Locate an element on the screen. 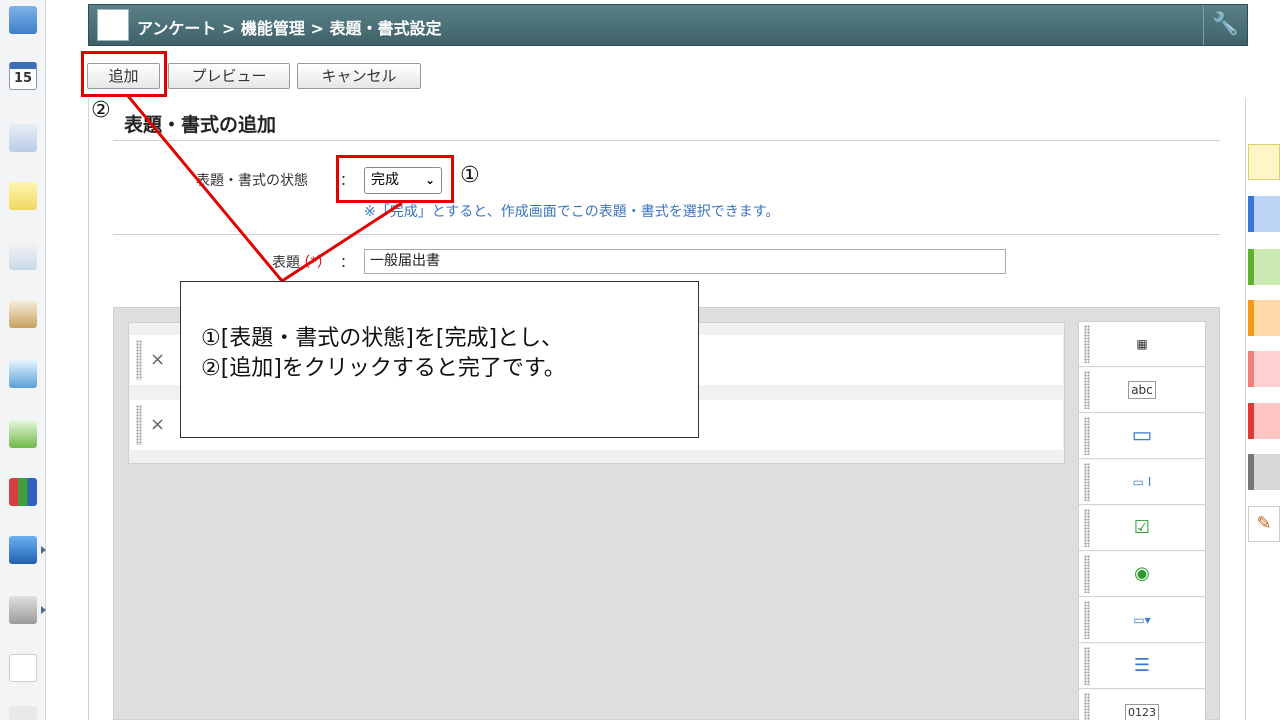 This screenshot has width=1280, height=720. callout-box: ①[表題・書式の状態]を[完成]とし、 ②[追加]をクリックすると完了です。 is located at coordinates (439, 359).